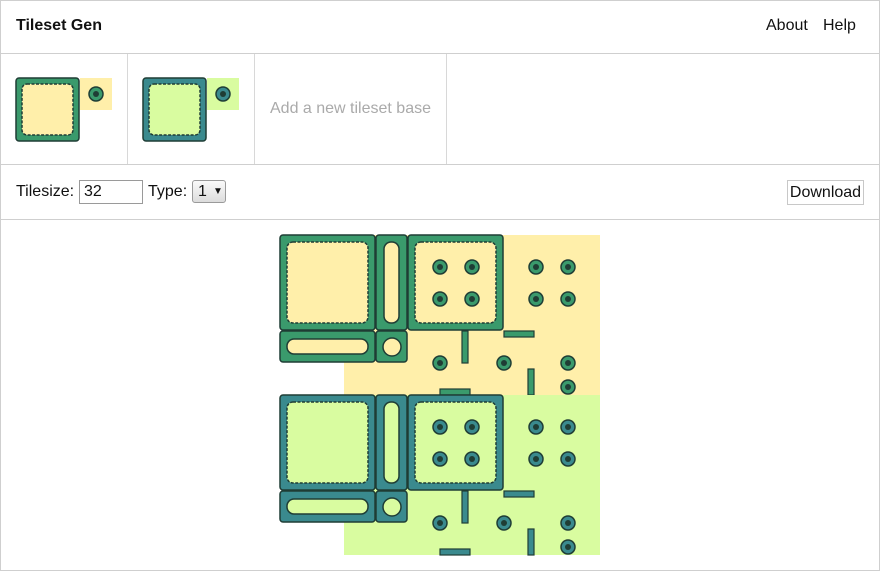  I want to click on grass-fill-tile, so click(552, 443).